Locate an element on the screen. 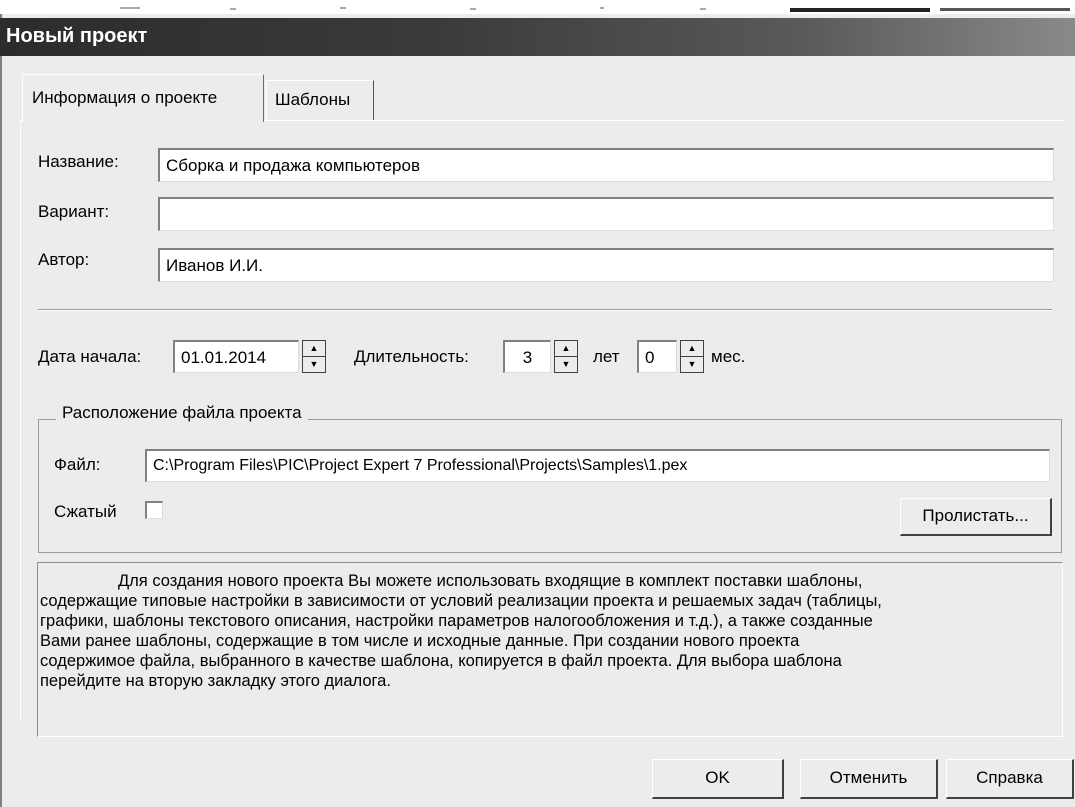 The width and height of the screenshot is (1075, 807). start-date-label: Дата начала: is located at coordinates (90, 356).